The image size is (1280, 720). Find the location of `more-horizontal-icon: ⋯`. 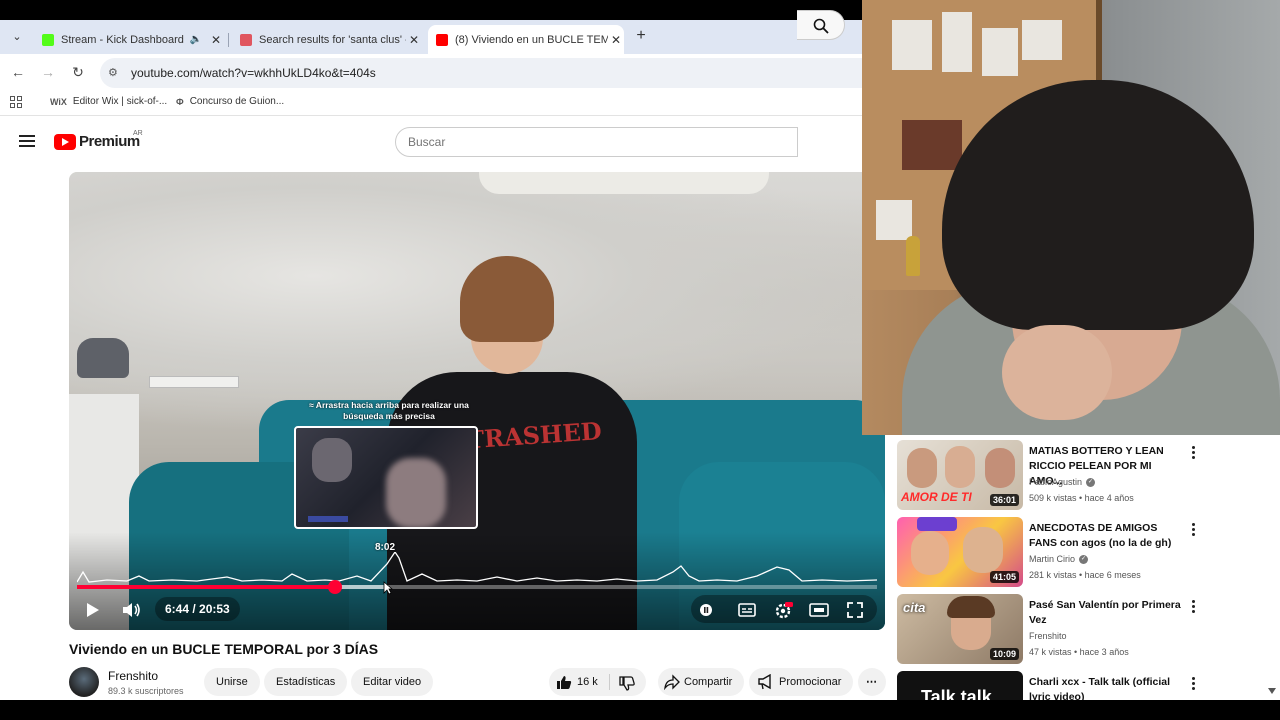

more-horizontal-icon: ⋯ is located at coordinates (872, 682).